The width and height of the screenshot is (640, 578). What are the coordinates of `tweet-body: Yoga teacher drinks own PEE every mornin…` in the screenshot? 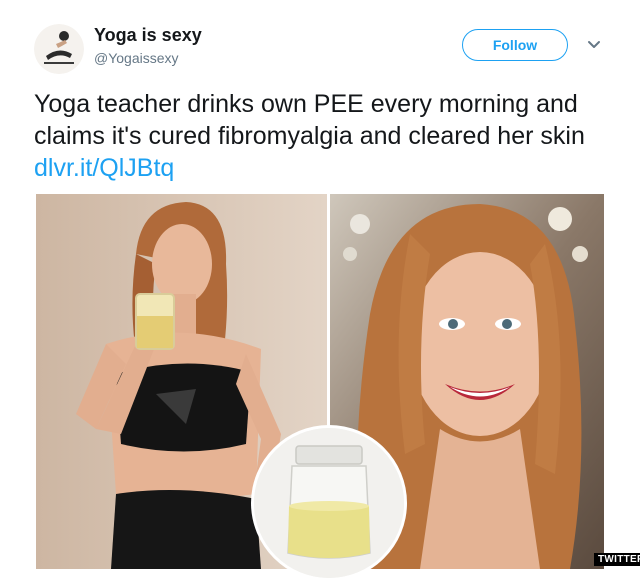 It's located at (309, 120).